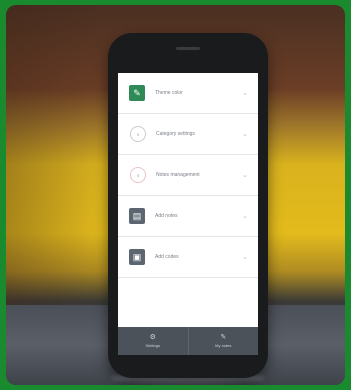  What do you see at coordinates (223, 345) in the screenshot?
I see `tab-label: My notes` at bounding box center [223, 345].